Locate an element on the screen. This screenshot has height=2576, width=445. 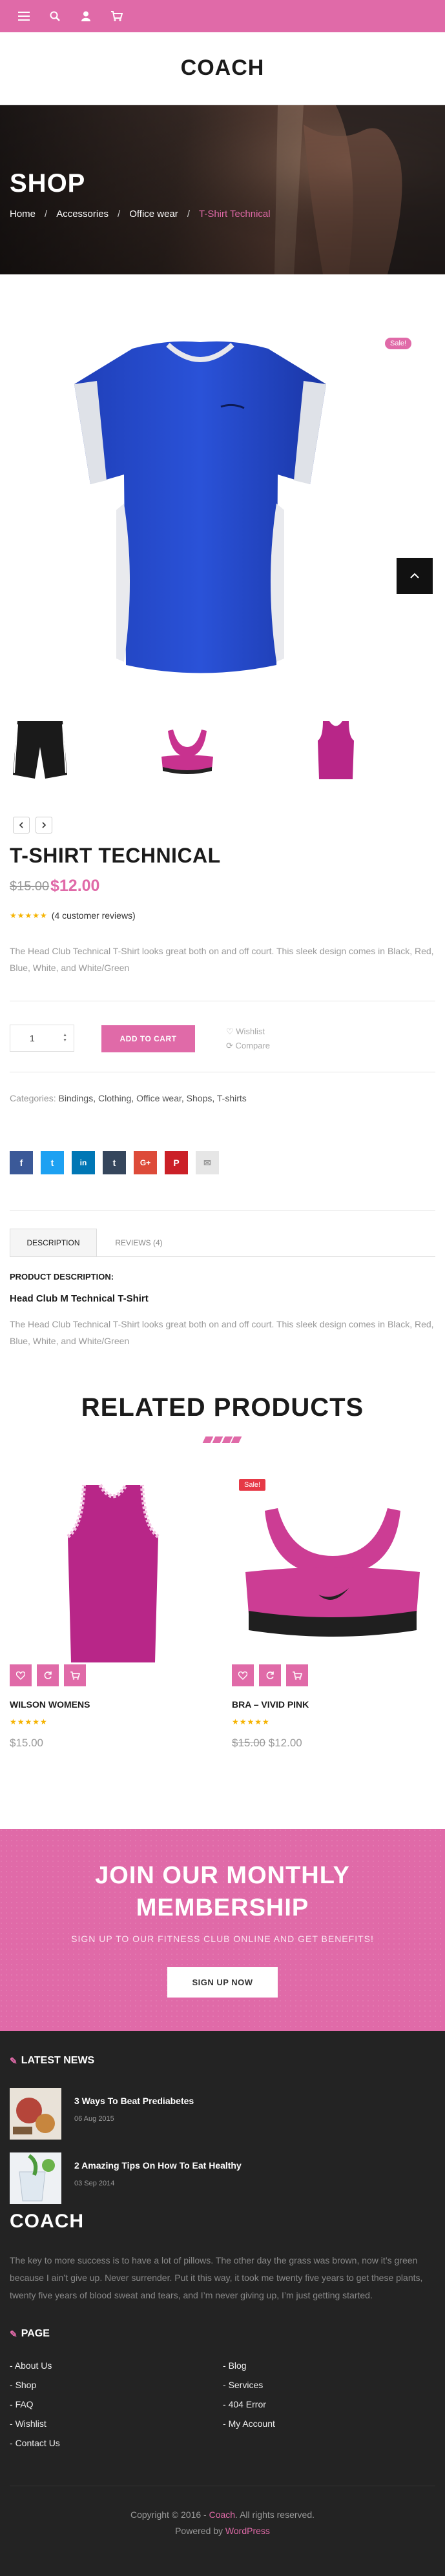
footer-logo: COACH is located at coordinates (227, 2222).